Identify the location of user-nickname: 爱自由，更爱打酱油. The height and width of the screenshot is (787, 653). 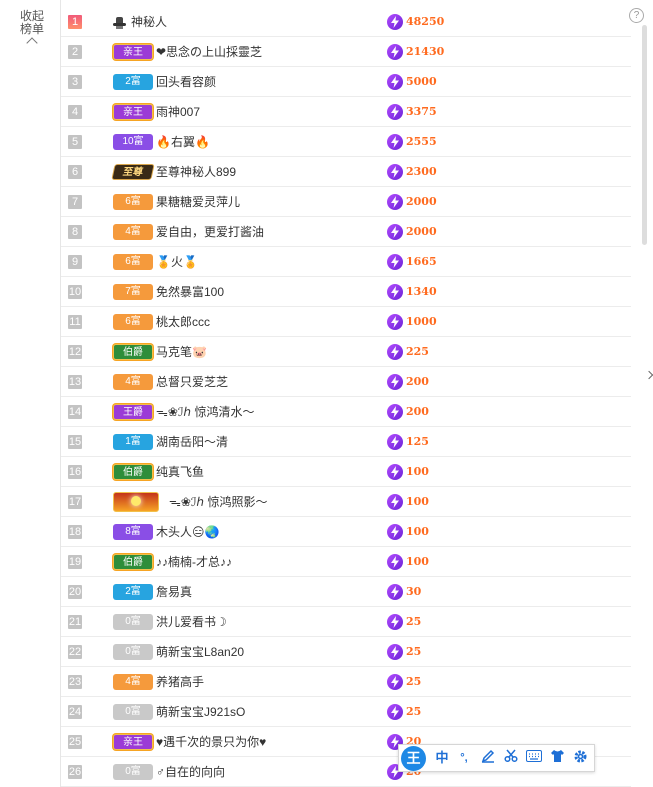
(210, 232).